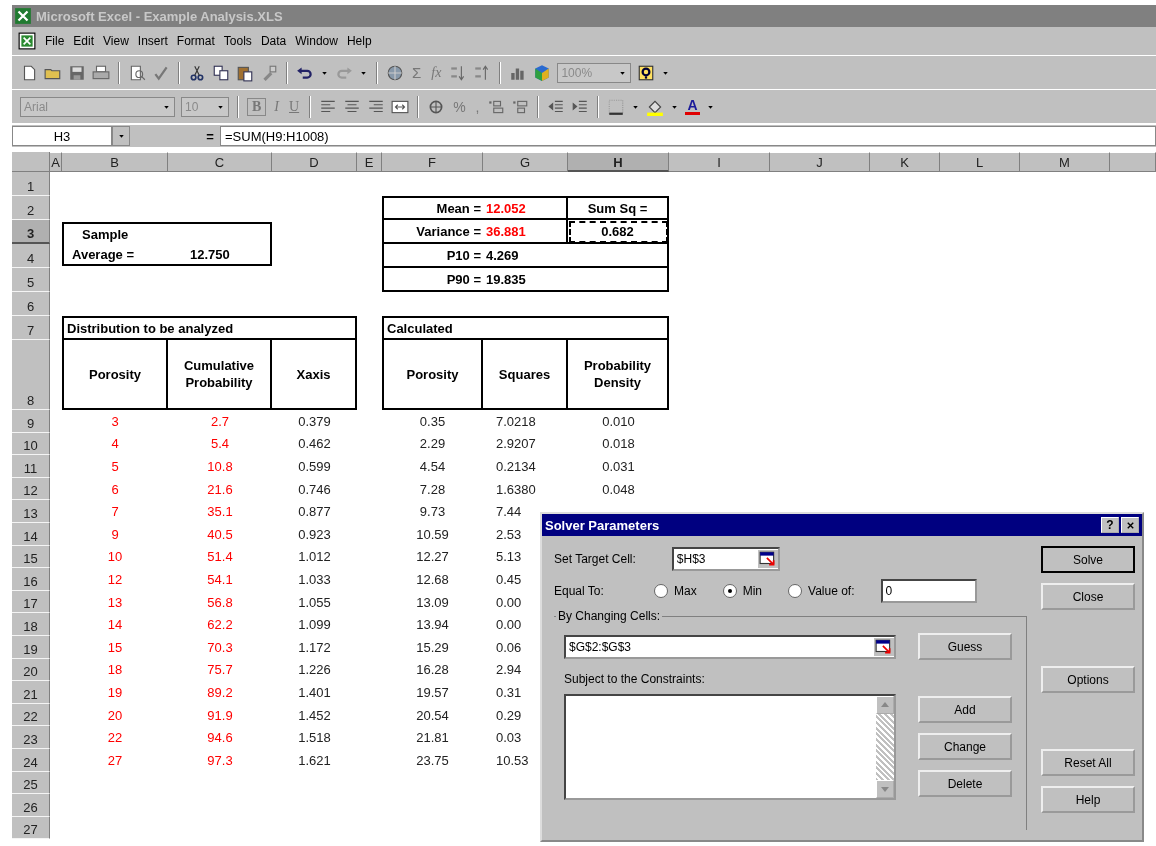 The height and width of the screenshot is (846, 1156). What do you see at coordinates (31, 692) in the screenshot?
I see `row-header: 21` at bounding box center [31, 692].